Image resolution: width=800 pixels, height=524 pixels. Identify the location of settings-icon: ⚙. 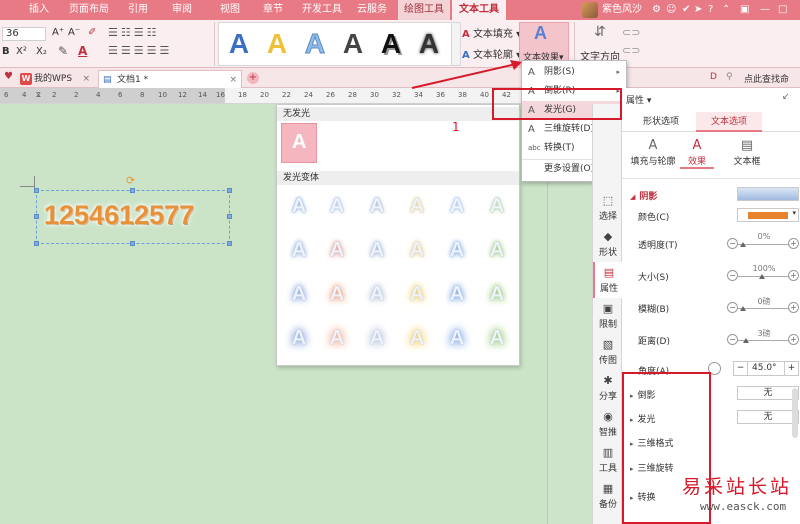
(656, 10).